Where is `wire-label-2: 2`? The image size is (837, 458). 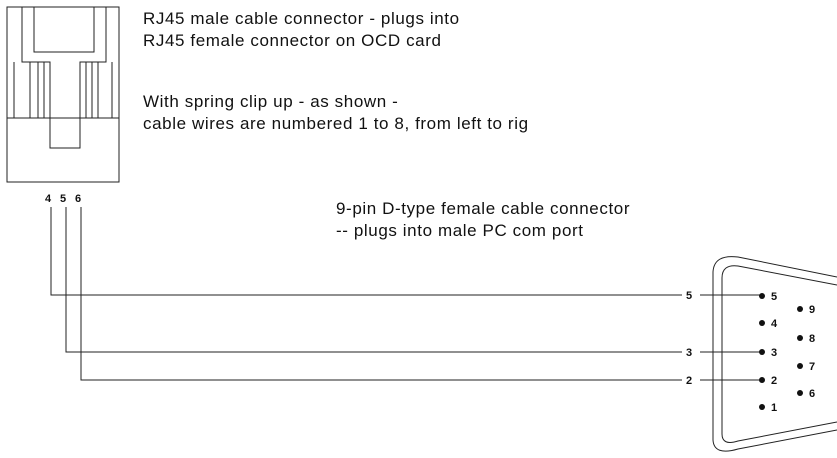 wire-label-2: 2 is located at coordinates (689, 381).